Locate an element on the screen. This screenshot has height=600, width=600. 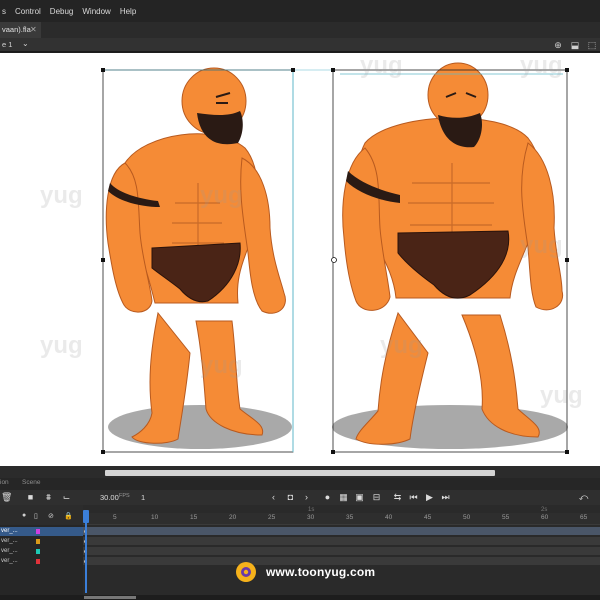
document-tab-label: vaan).fla is located at coordinates (16, 29).